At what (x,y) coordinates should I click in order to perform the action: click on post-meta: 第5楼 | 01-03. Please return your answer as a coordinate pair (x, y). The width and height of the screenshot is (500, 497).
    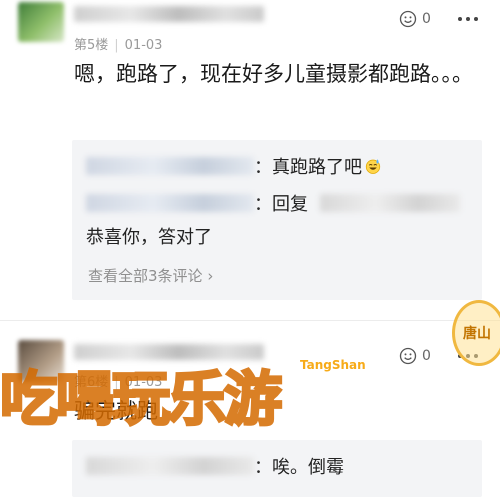
    Looking at the image, I should click on (118, 45).